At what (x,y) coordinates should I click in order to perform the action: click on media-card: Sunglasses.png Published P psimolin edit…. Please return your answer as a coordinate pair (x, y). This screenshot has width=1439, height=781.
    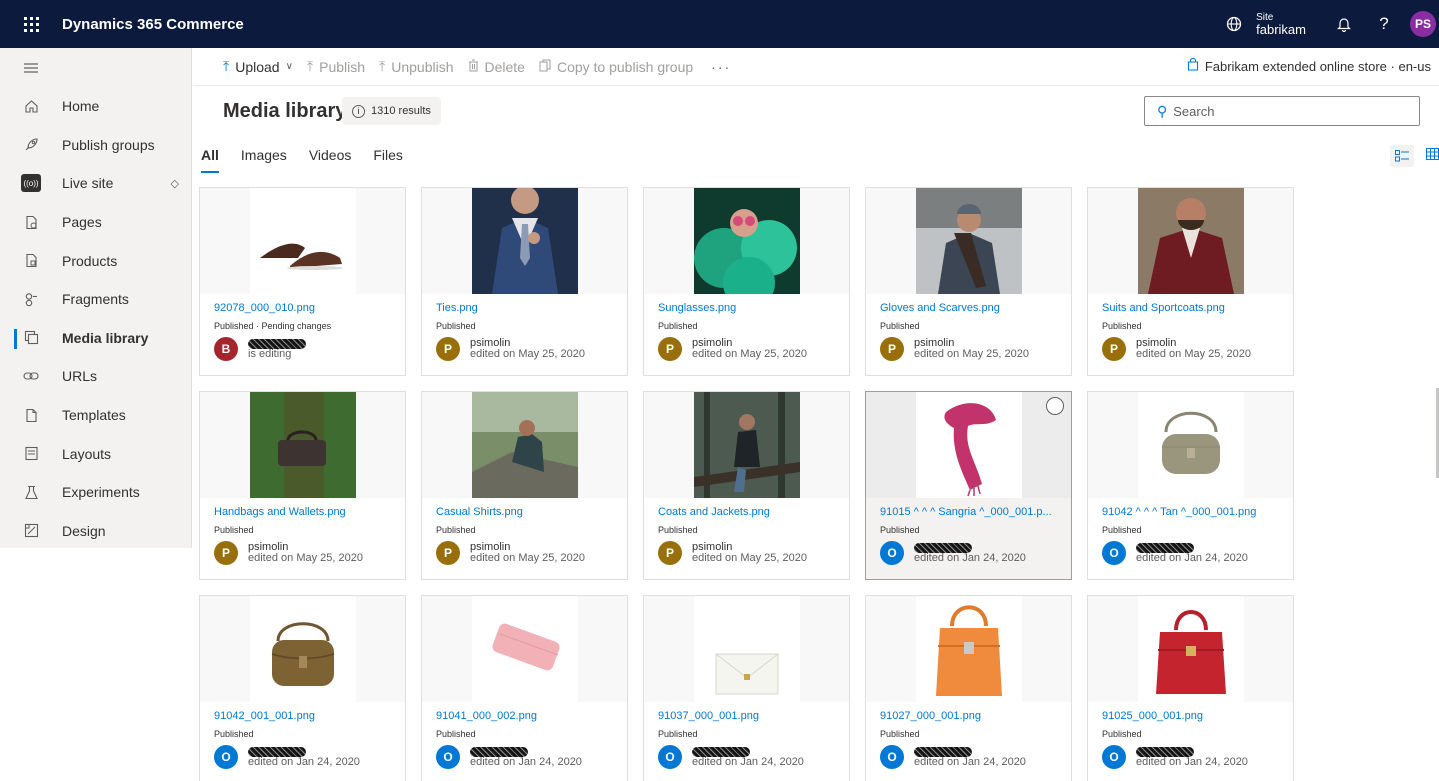
    Looking at the image, I should click on (746, 281).